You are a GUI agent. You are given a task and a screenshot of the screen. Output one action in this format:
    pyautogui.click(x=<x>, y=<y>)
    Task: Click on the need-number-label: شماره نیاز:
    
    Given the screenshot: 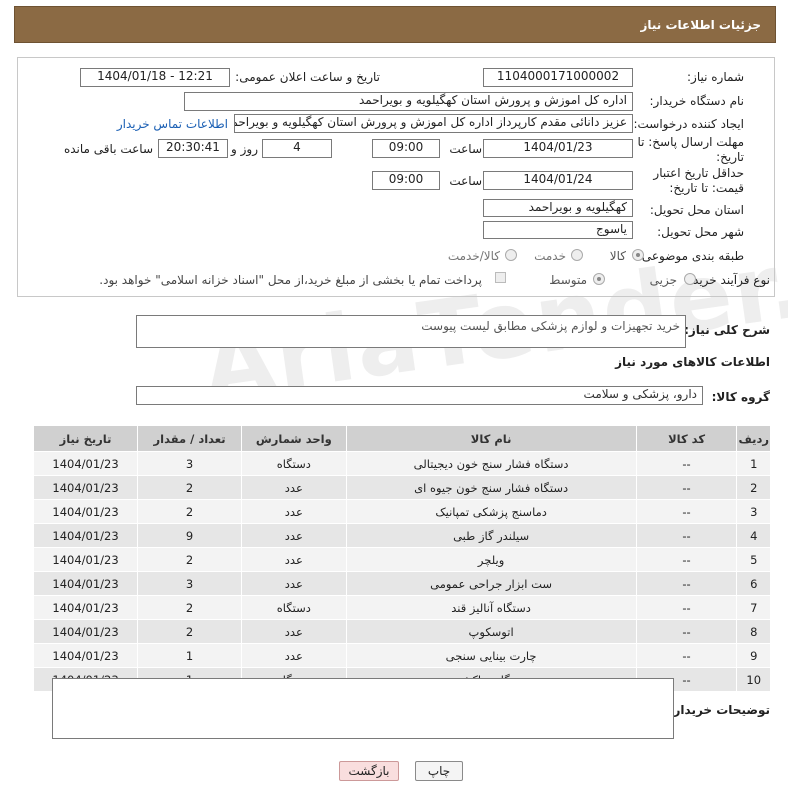 What is the action you would take?
    pyautogui.click(x=715, y=77)
    